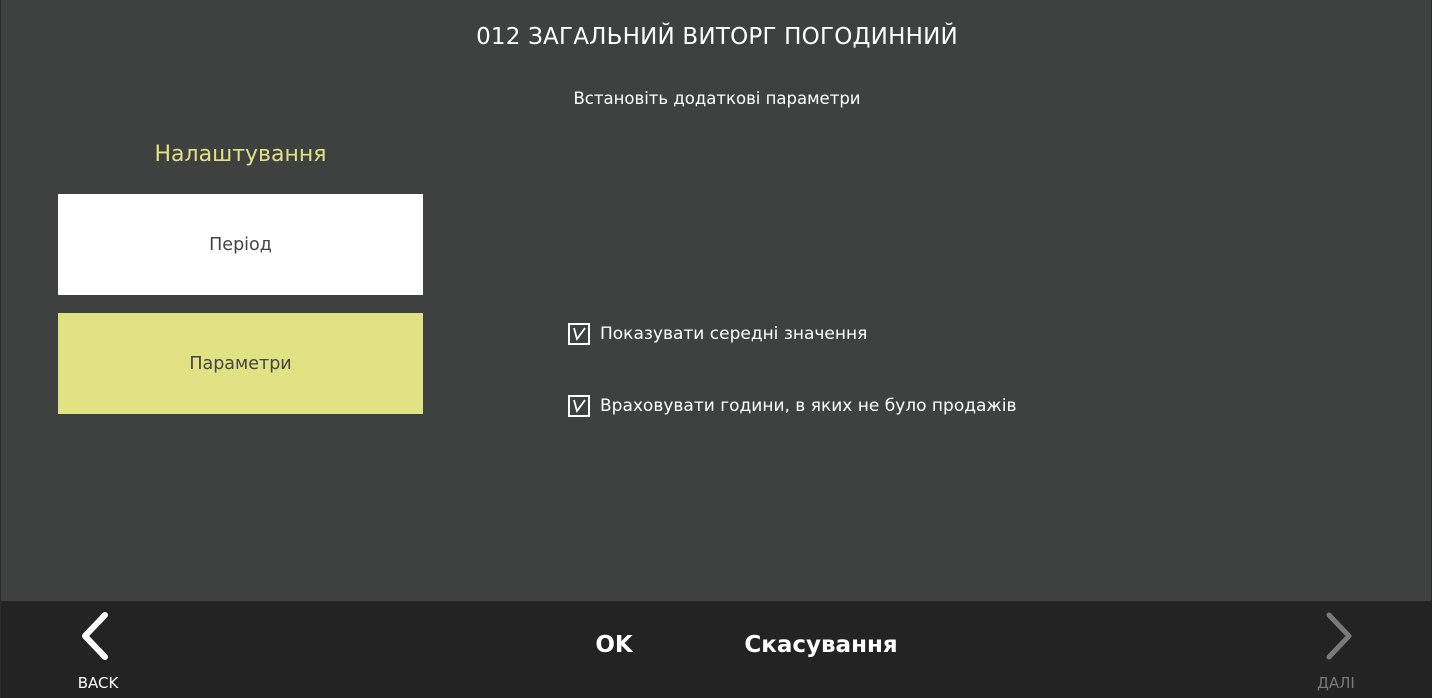  I want to click on back-button: BACK, so click(98, 650).